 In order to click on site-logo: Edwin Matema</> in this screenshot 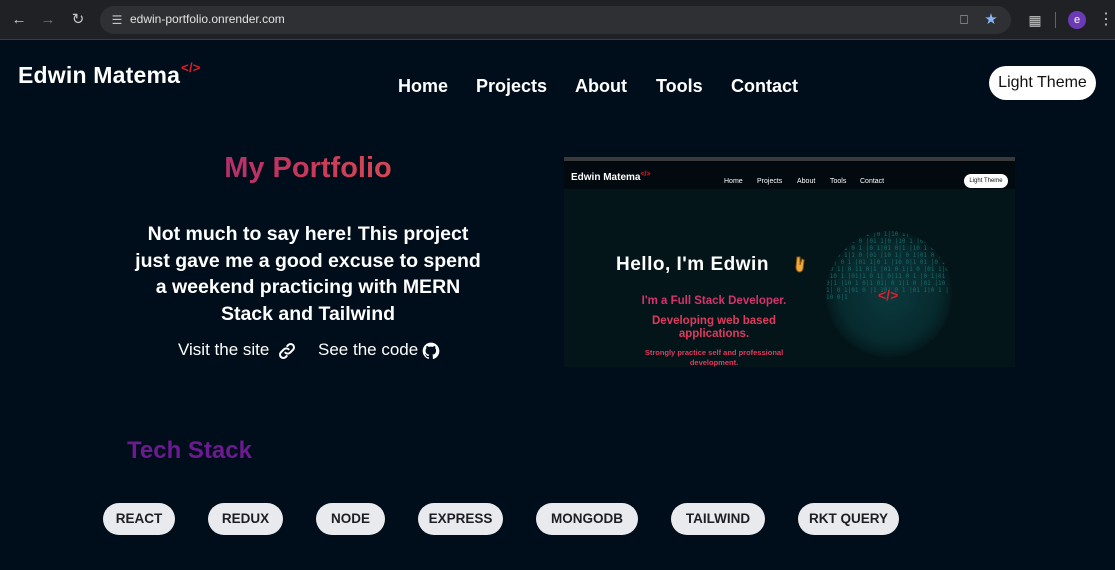, I will do `click(109, 74)`.